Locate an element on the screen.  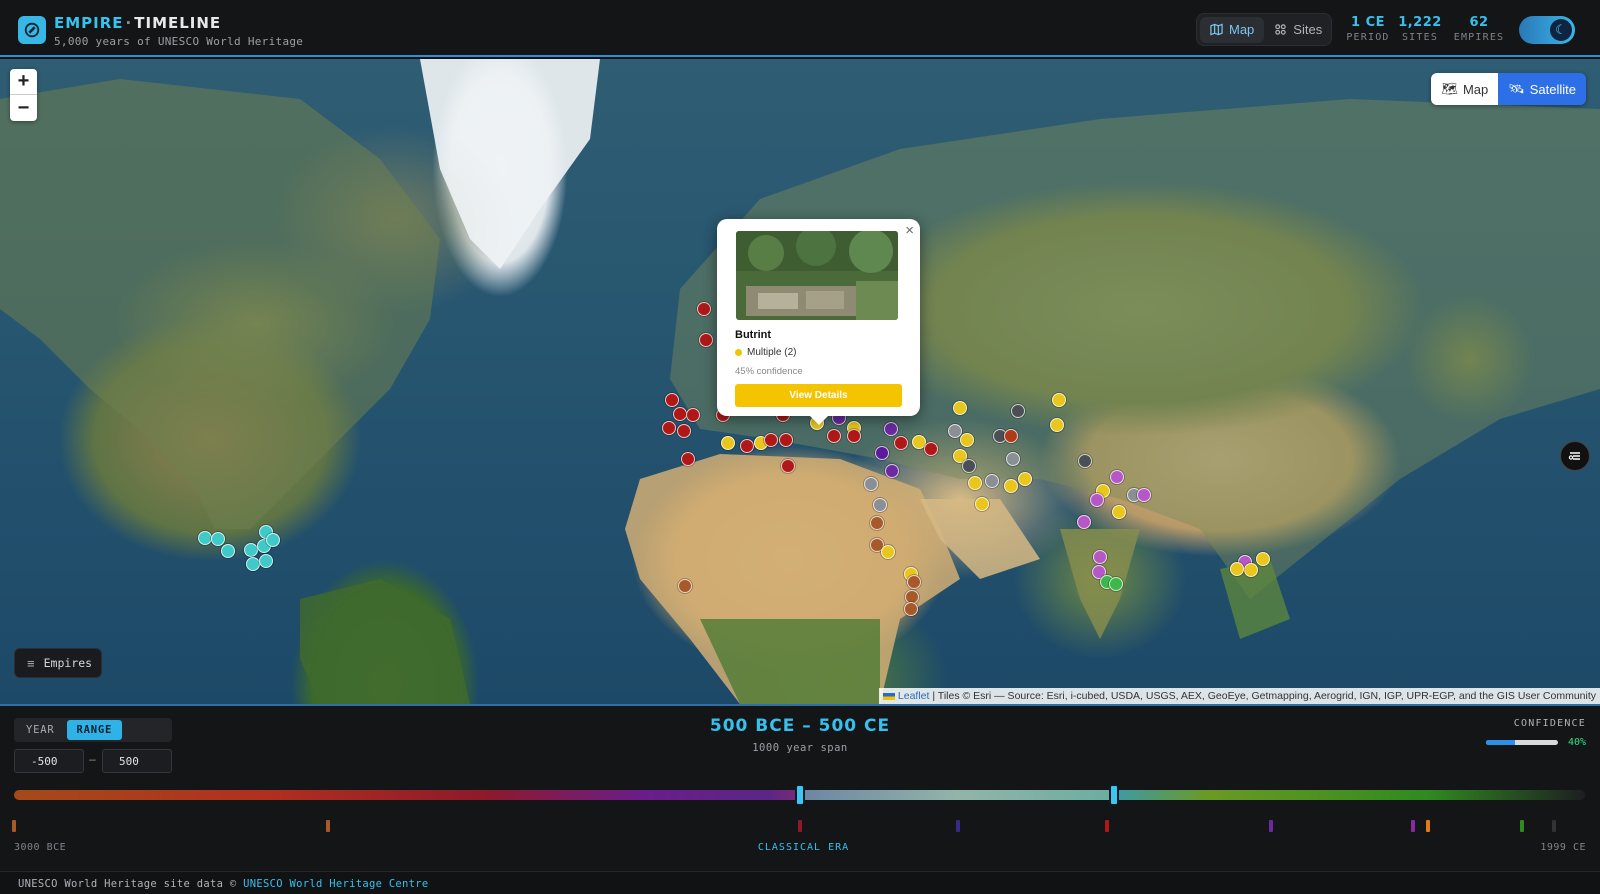
mode-year-button: YEAR is located at coordinates (40, 730).